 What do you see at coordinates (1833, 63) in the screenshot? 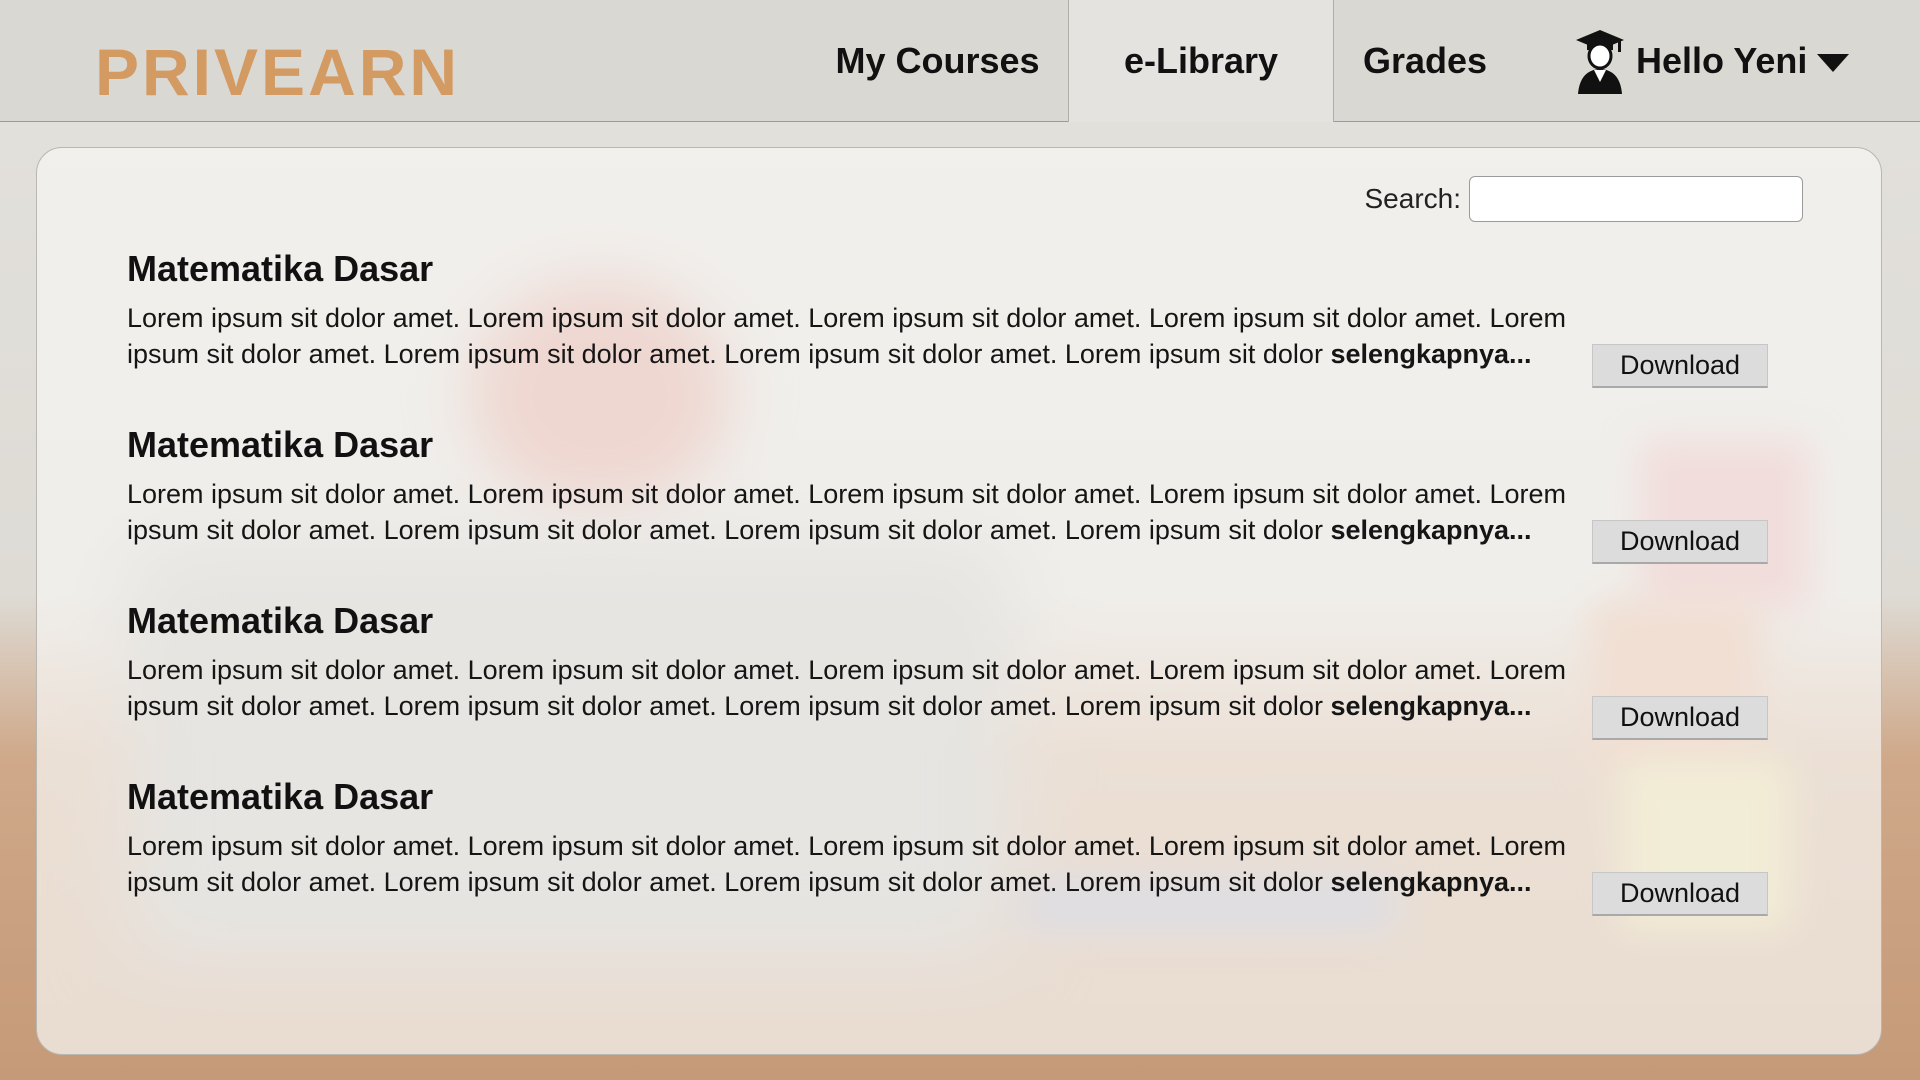
I see `caret-down-icon` at bounding box center [1833, 63].